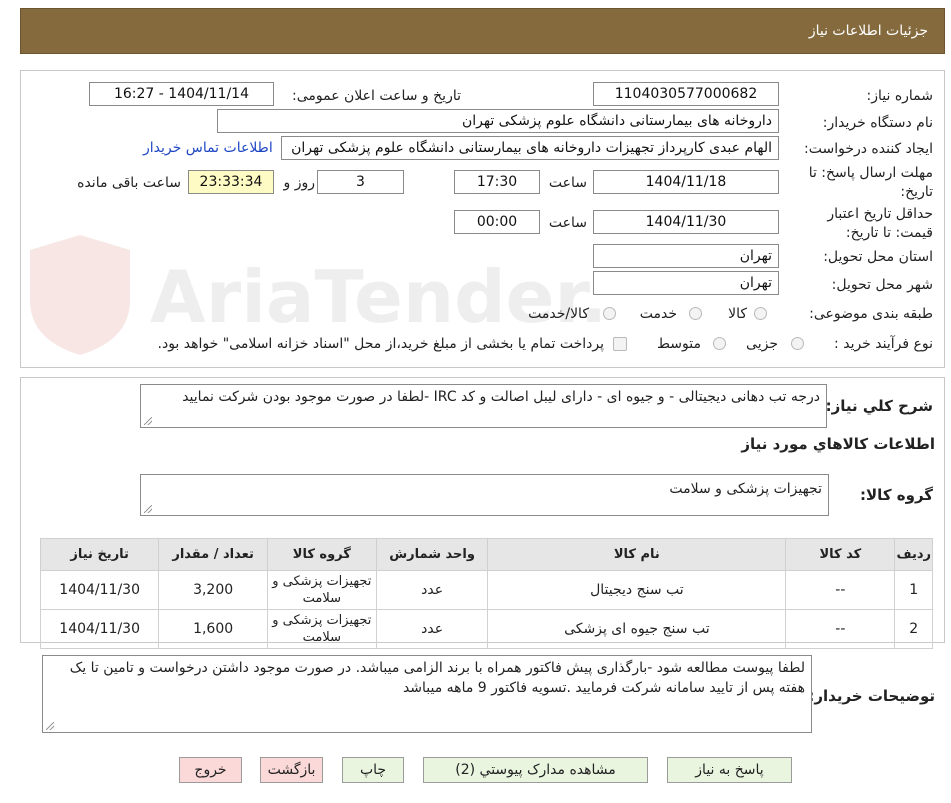 The image size is (951, 803). I want to click on goods-group-label: گروه کالا:, so click(896, 495).